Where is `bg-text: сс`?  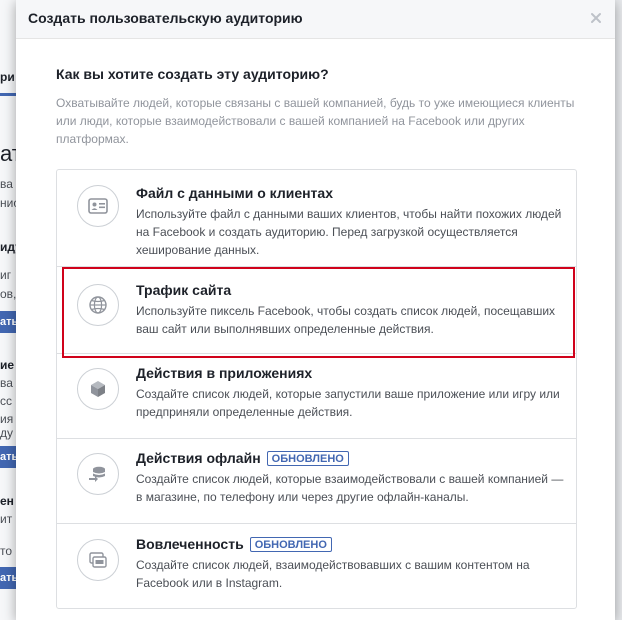
bg-text: сс is located at coordinates (6, 401).